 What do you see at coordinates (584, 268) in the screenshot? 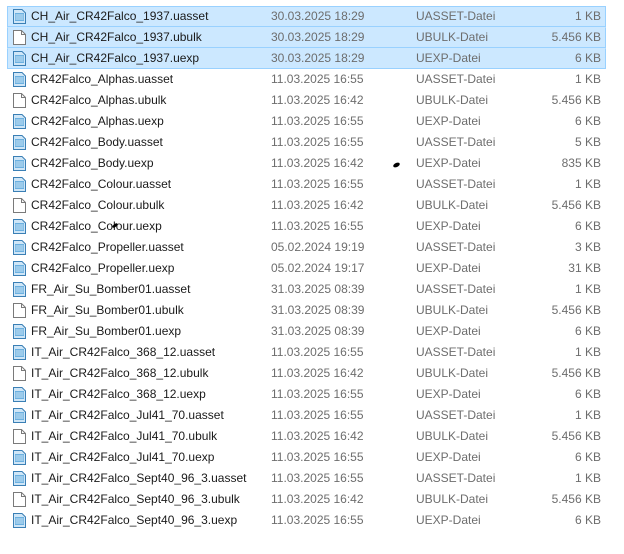
I see `file-size: 31 KB` at bounding box center [584, 268].